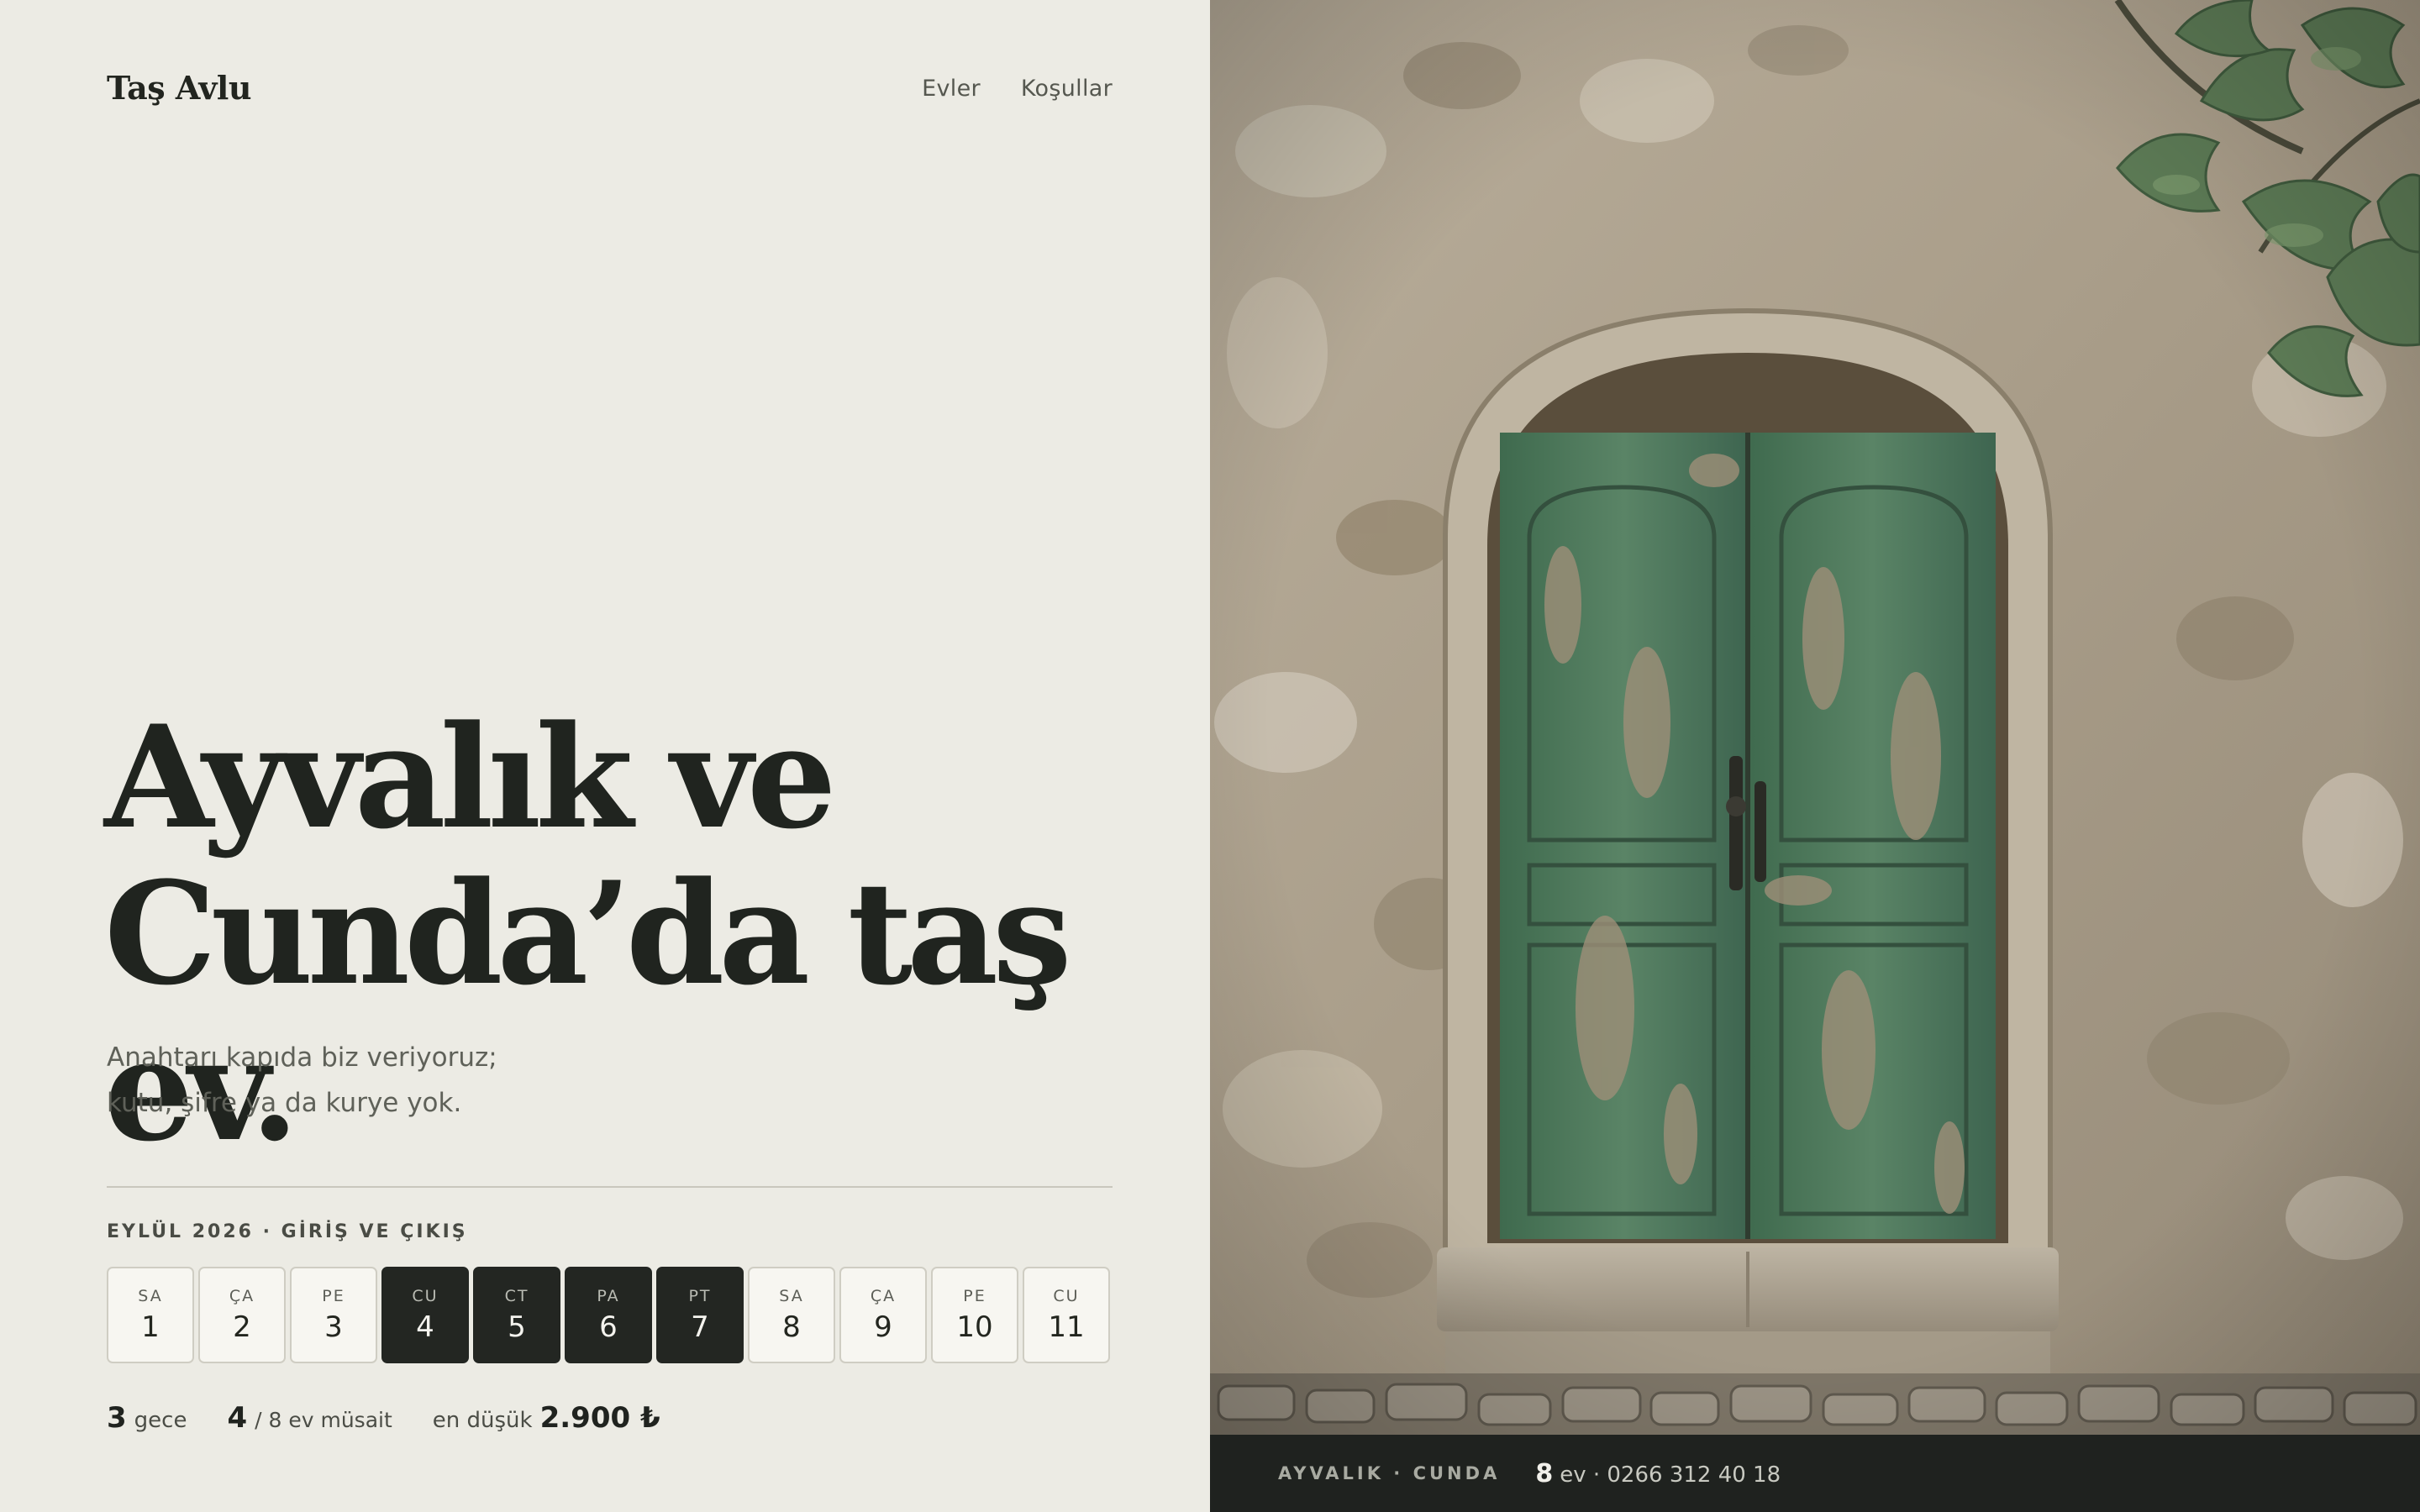 The width and height of the screenshot is (2420, 1512). What do you see at coordinates (150, 1327) in the screenshot?
I see `day-number: 1` at bounding box center [150, 1327].